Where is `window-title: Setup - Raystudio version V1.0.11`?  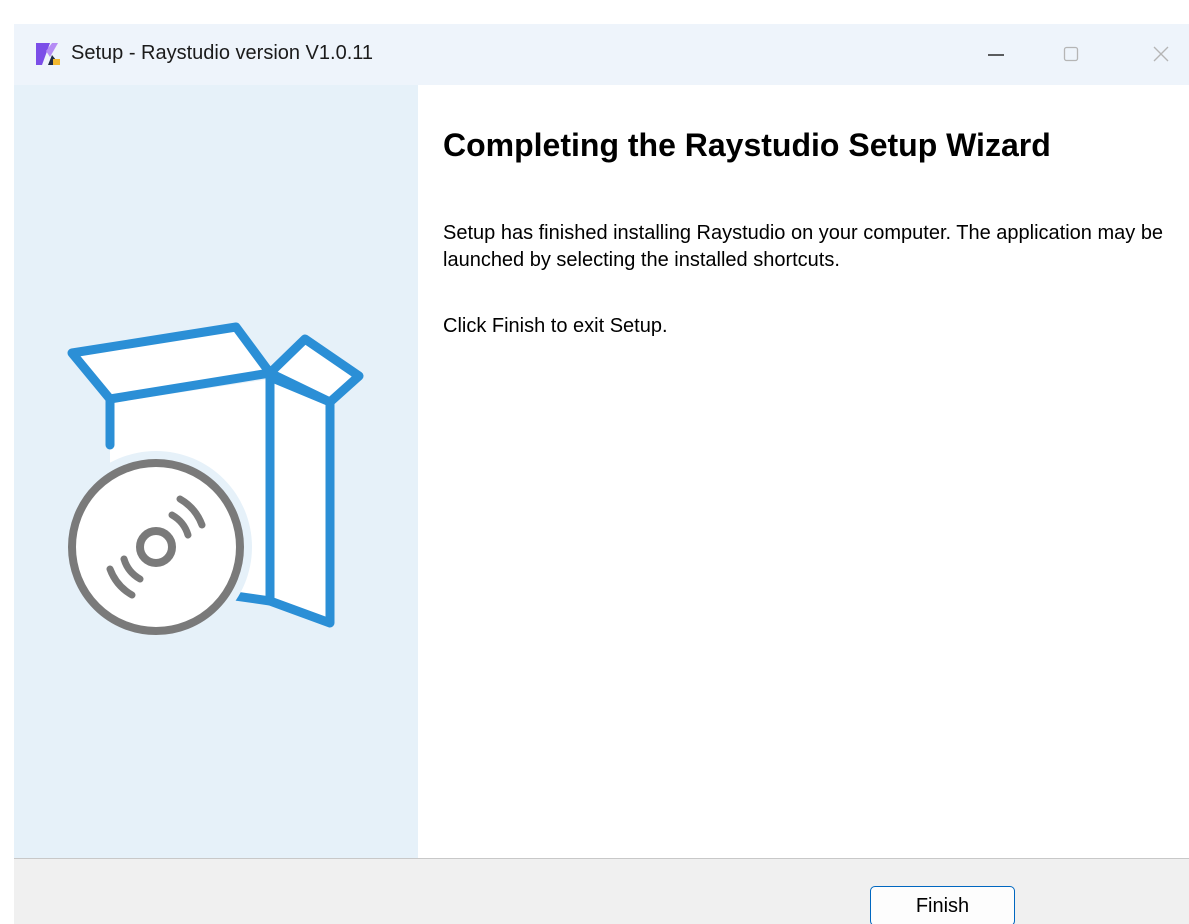 window-title: Setup - Raystudio version V1.0.11 is located at coordinates (222, 53).